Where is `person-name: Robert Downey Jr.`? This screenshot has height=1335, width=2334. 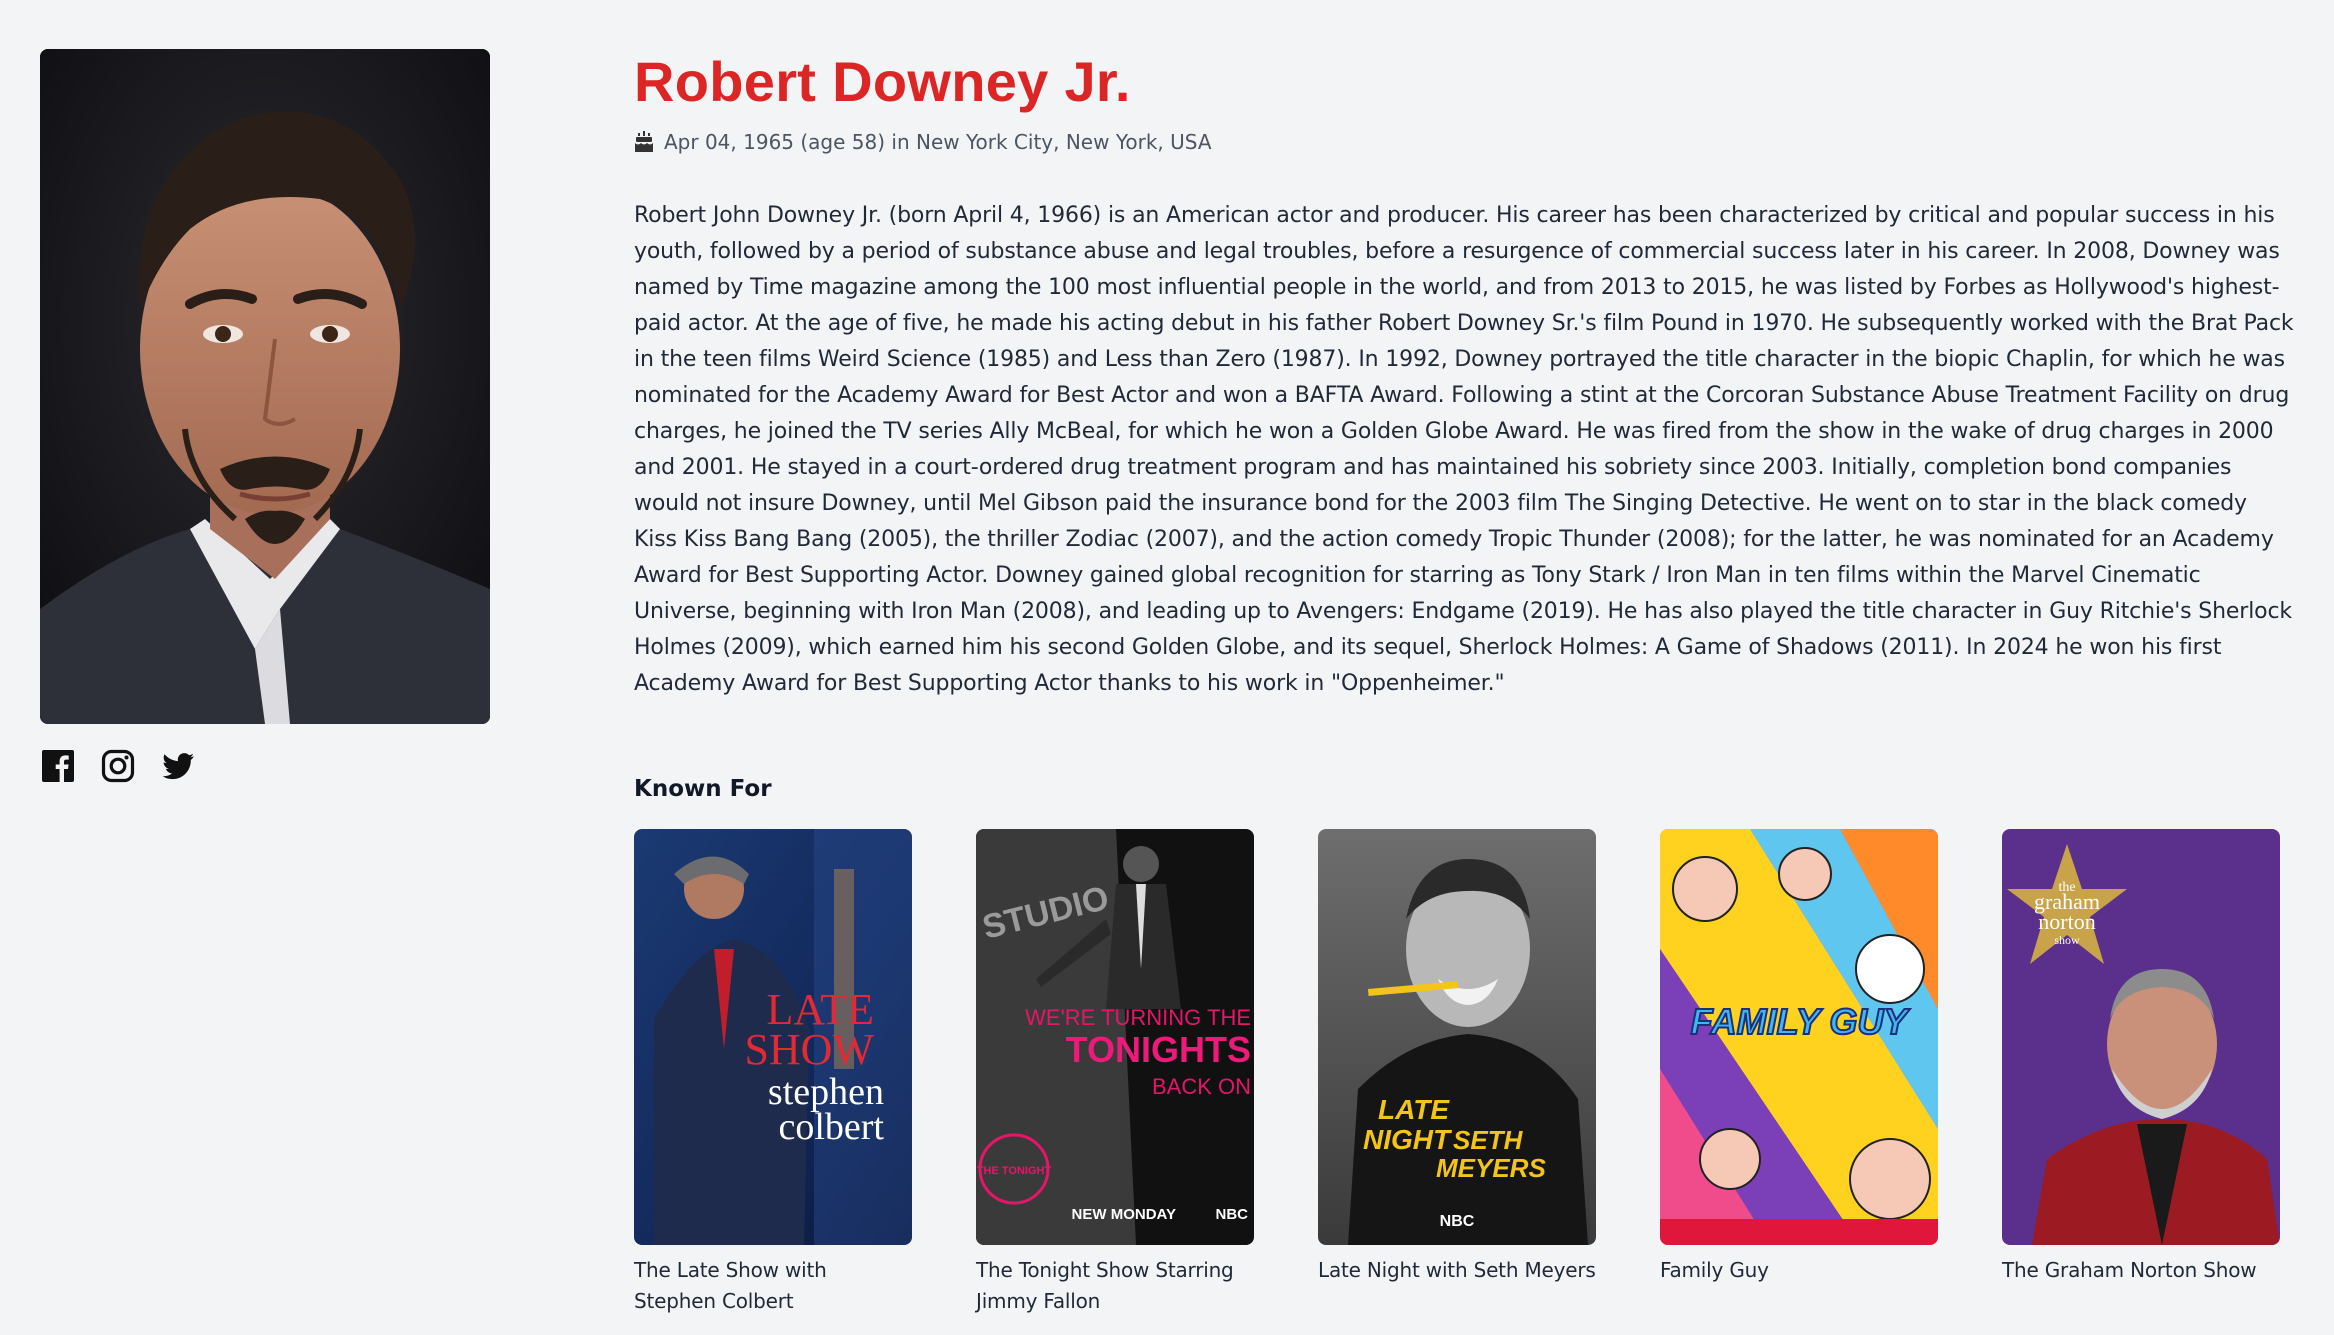
person-name: Robert Downey Jr. is located at coordinates (882, 81).